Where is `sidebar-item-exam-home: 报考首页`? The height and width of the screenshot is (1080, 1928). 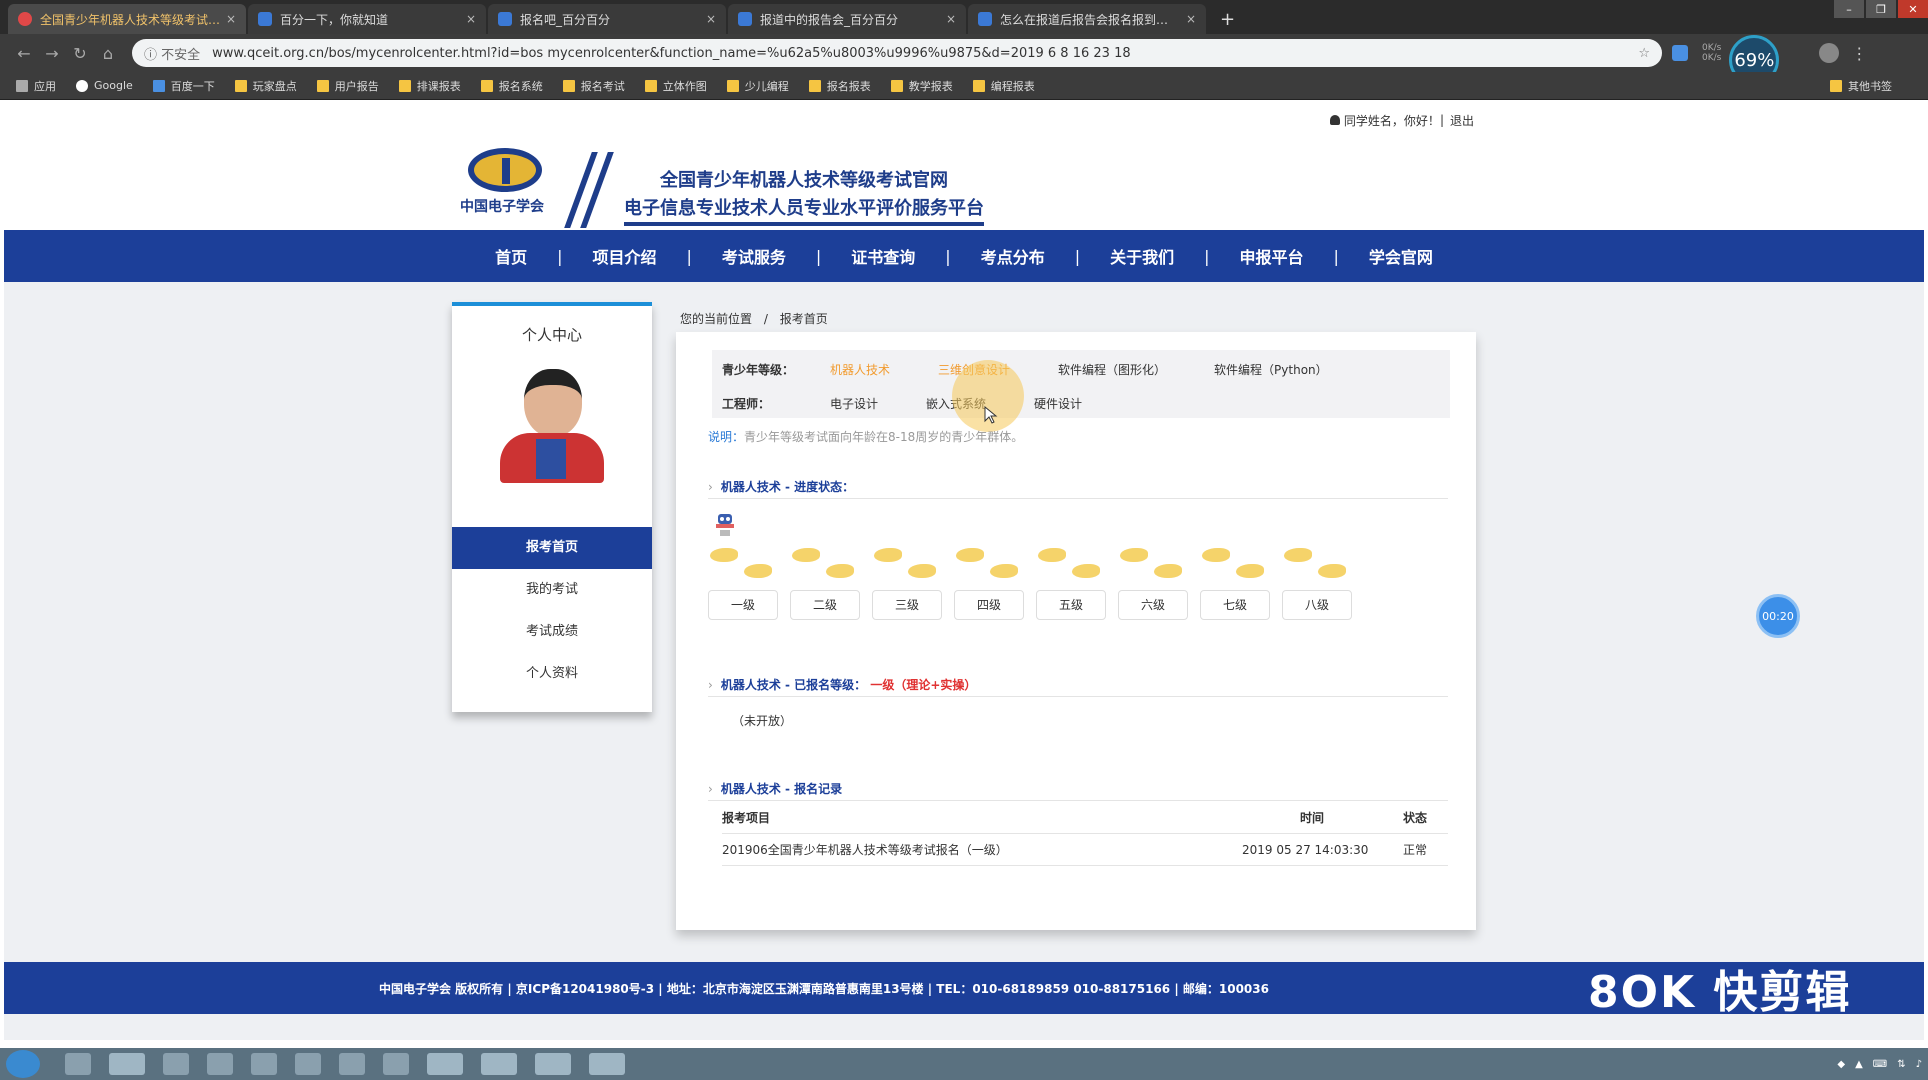 sidebar-item-exam-home: 报考首页 is located at coordinates (552, 548).